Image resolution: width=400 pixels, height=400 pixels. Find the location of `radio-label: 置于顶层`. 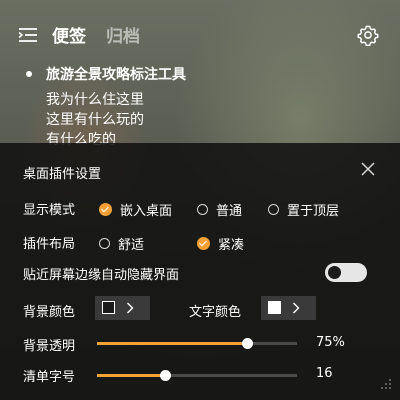

radio-label: 置于顶层 is located at coordinates (313, 211).